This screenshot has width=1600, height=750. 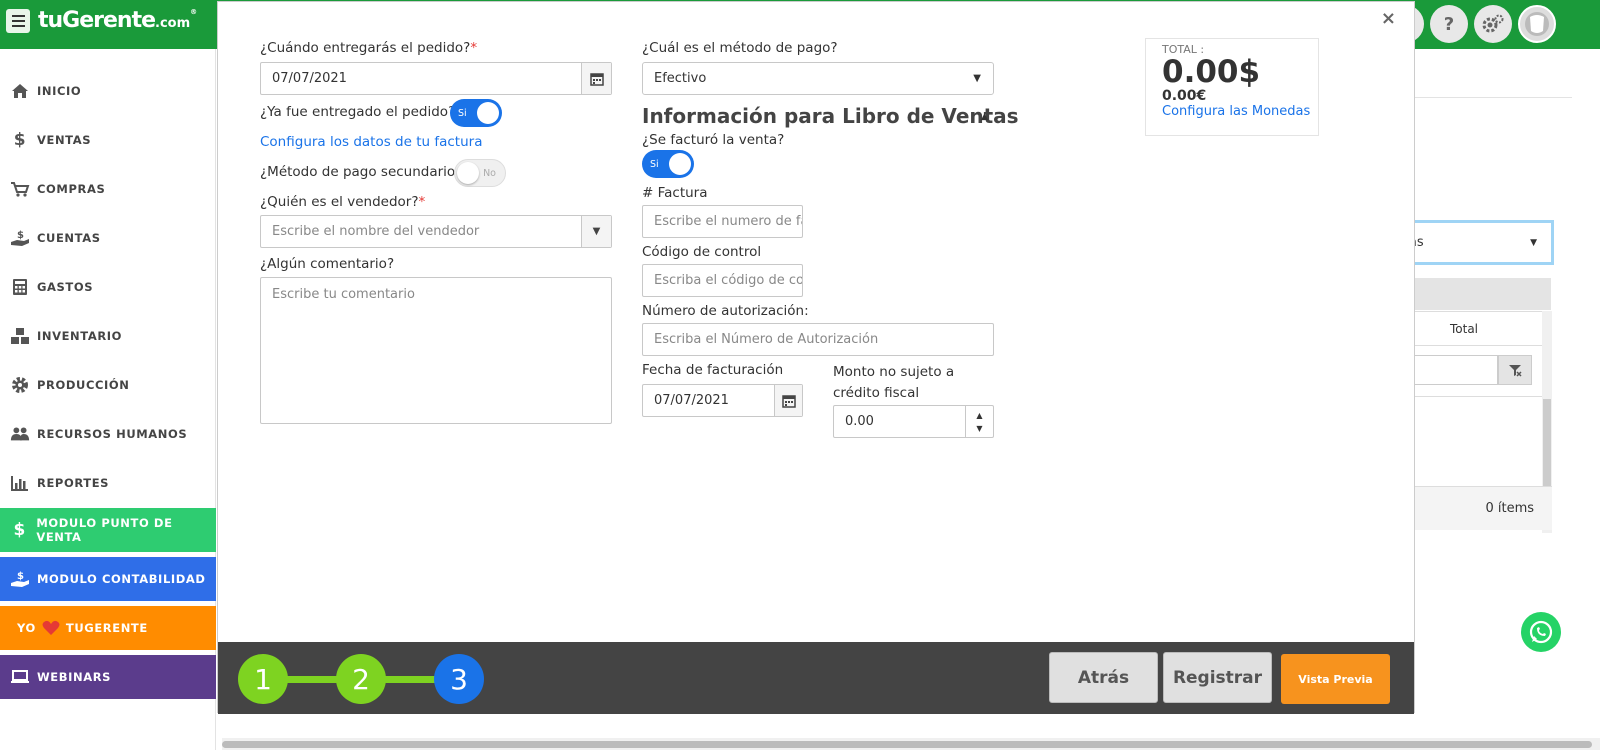 What do you see at coordinates (713, 140) in the screenshot?
I see `invoiced-label: ¿Se facturó la venta?` at bounding box center [713, 140].